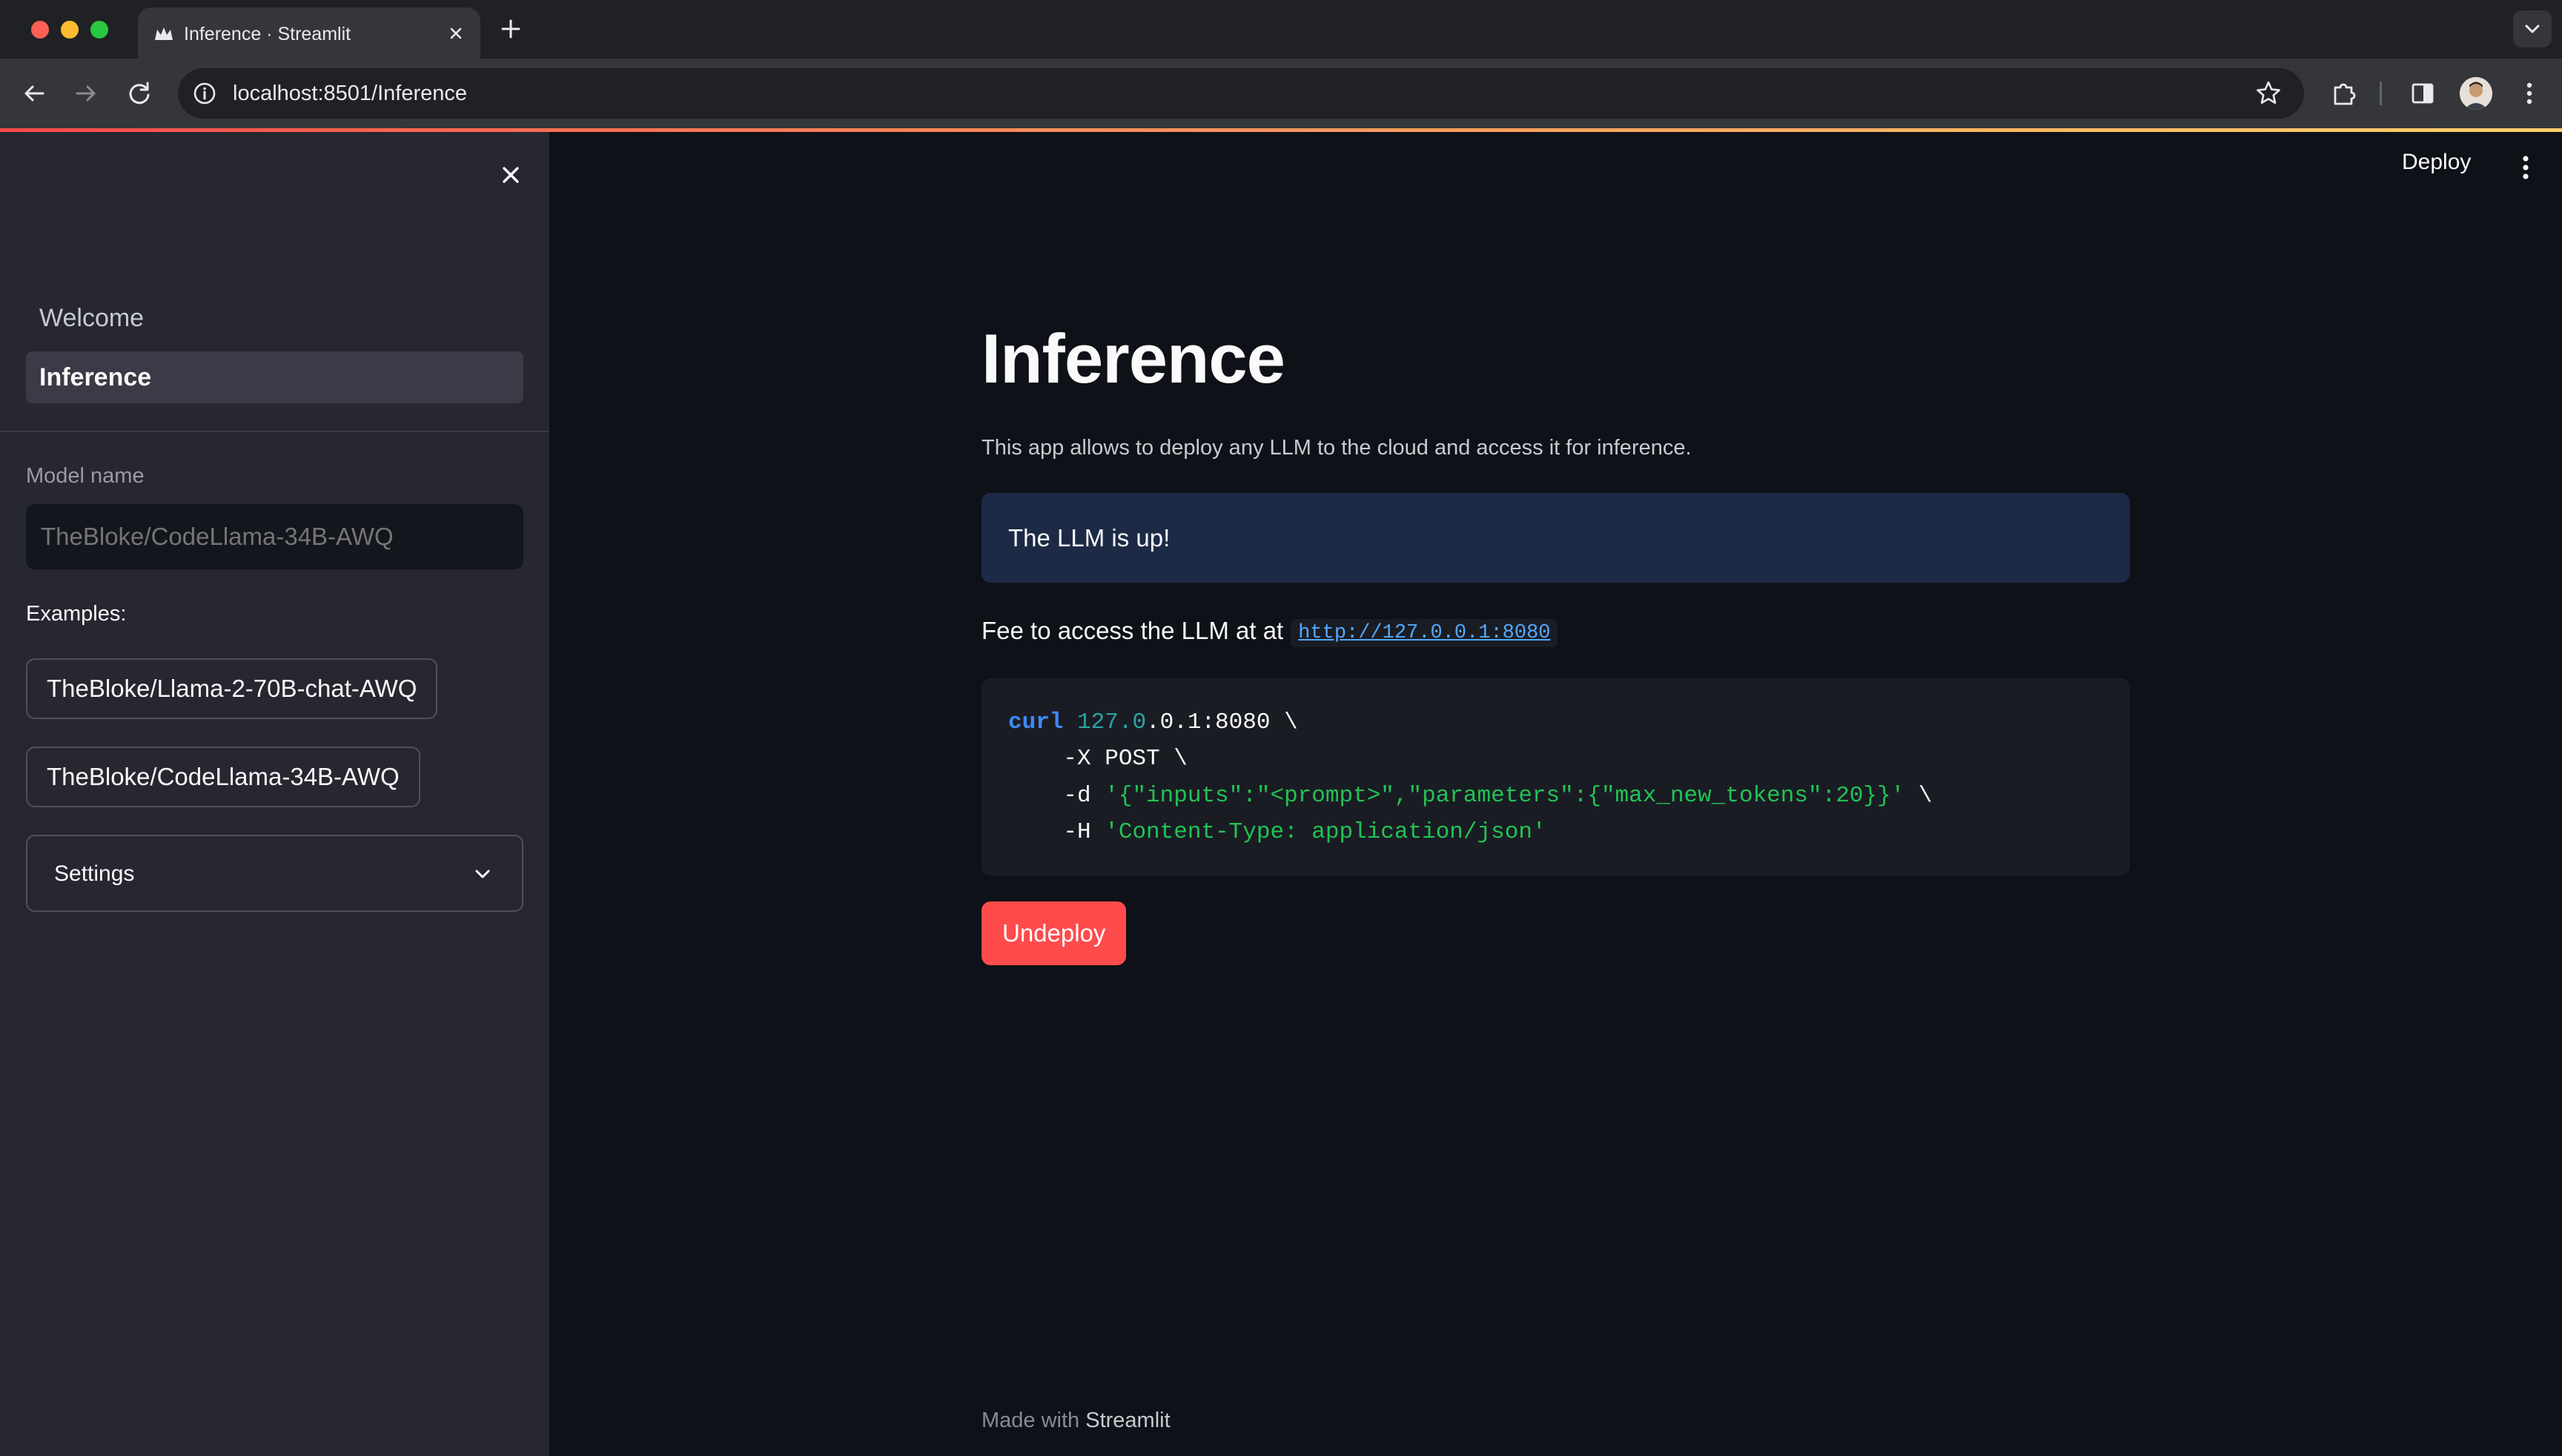 The width and height of the screenshot is (2562, 1456). I want to click on code-flag: -H, so click(1056, 832).